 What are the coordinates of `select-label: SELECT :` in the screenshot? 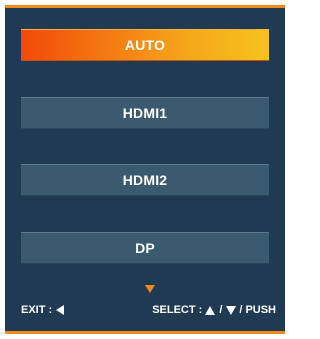 It's located at (177, 310).